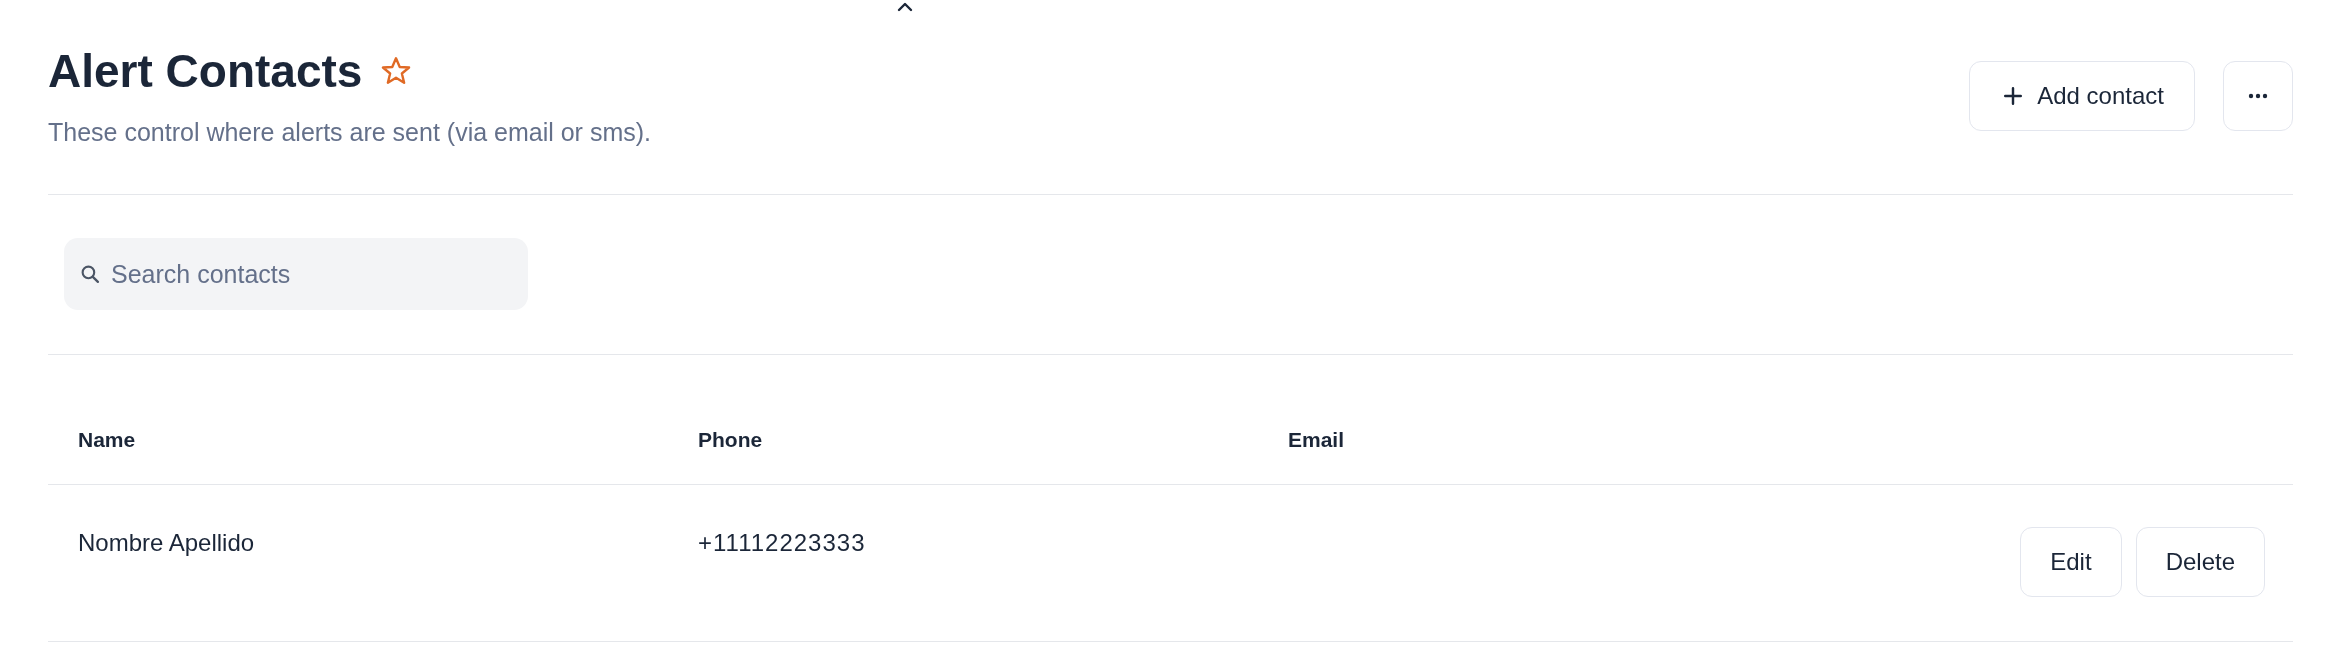  Describe the element at coordinates (167, 542) in the screenshot. I see `table-cell-text: Nombre Apellido` at that location.